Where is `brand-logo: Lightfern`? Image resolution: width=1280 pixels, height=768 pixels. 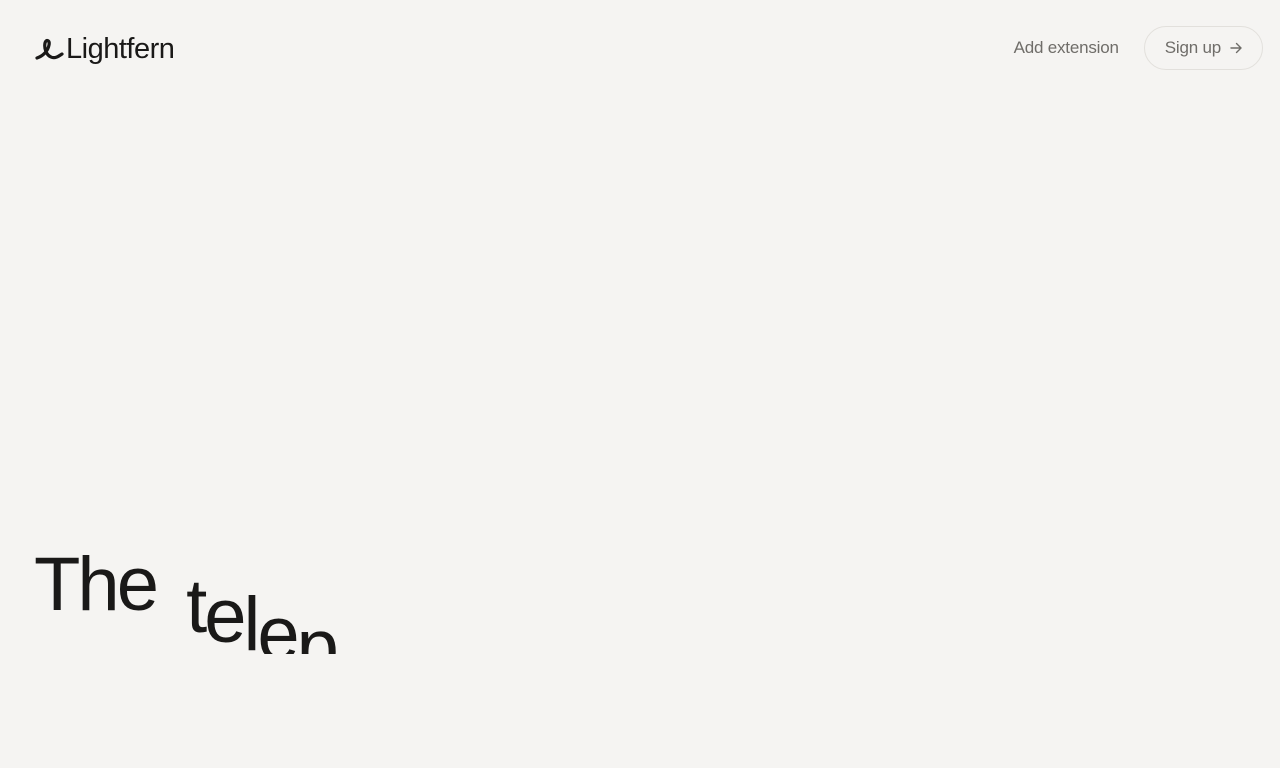
brand-logo: Lightfern is located at coordinates (104, 49).